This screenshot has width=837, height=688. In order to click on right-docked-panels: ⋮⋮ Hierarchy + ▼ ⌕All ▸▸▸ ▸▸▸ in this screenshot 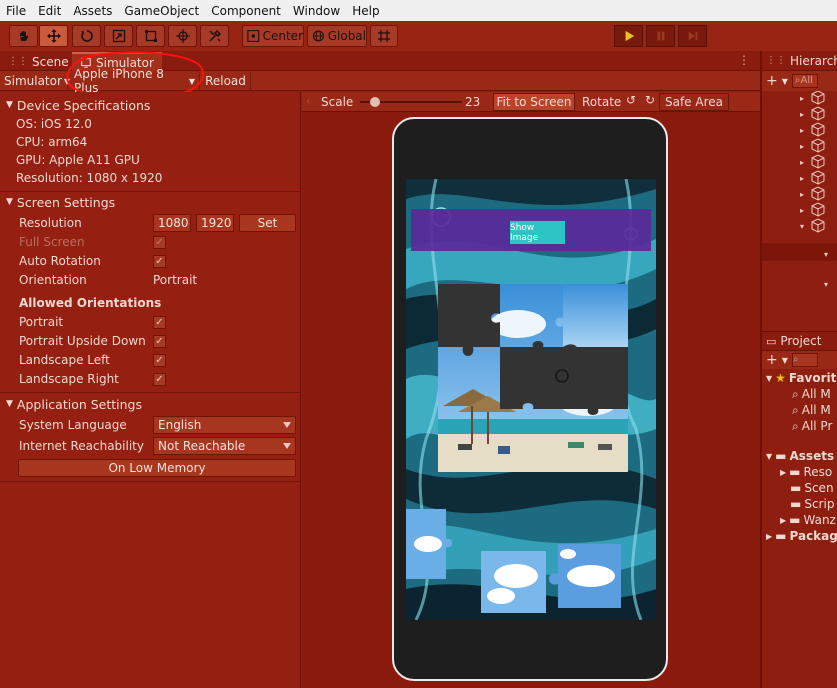, I will do `click(798, 369)`.